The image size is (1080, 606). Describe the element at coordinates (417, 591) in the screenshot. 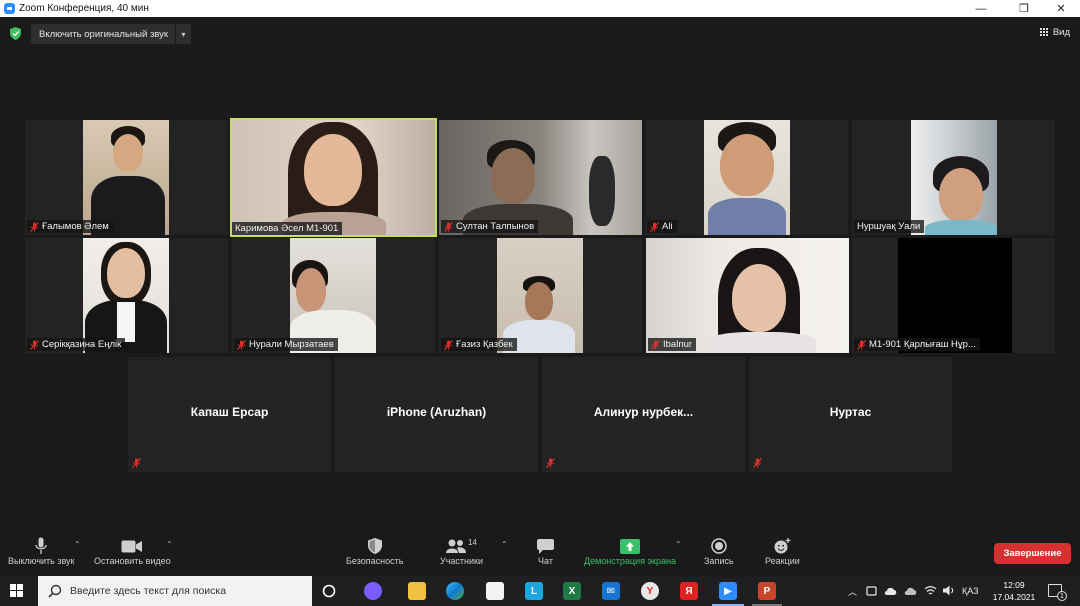

I see `file-explorer-icon` at that location.